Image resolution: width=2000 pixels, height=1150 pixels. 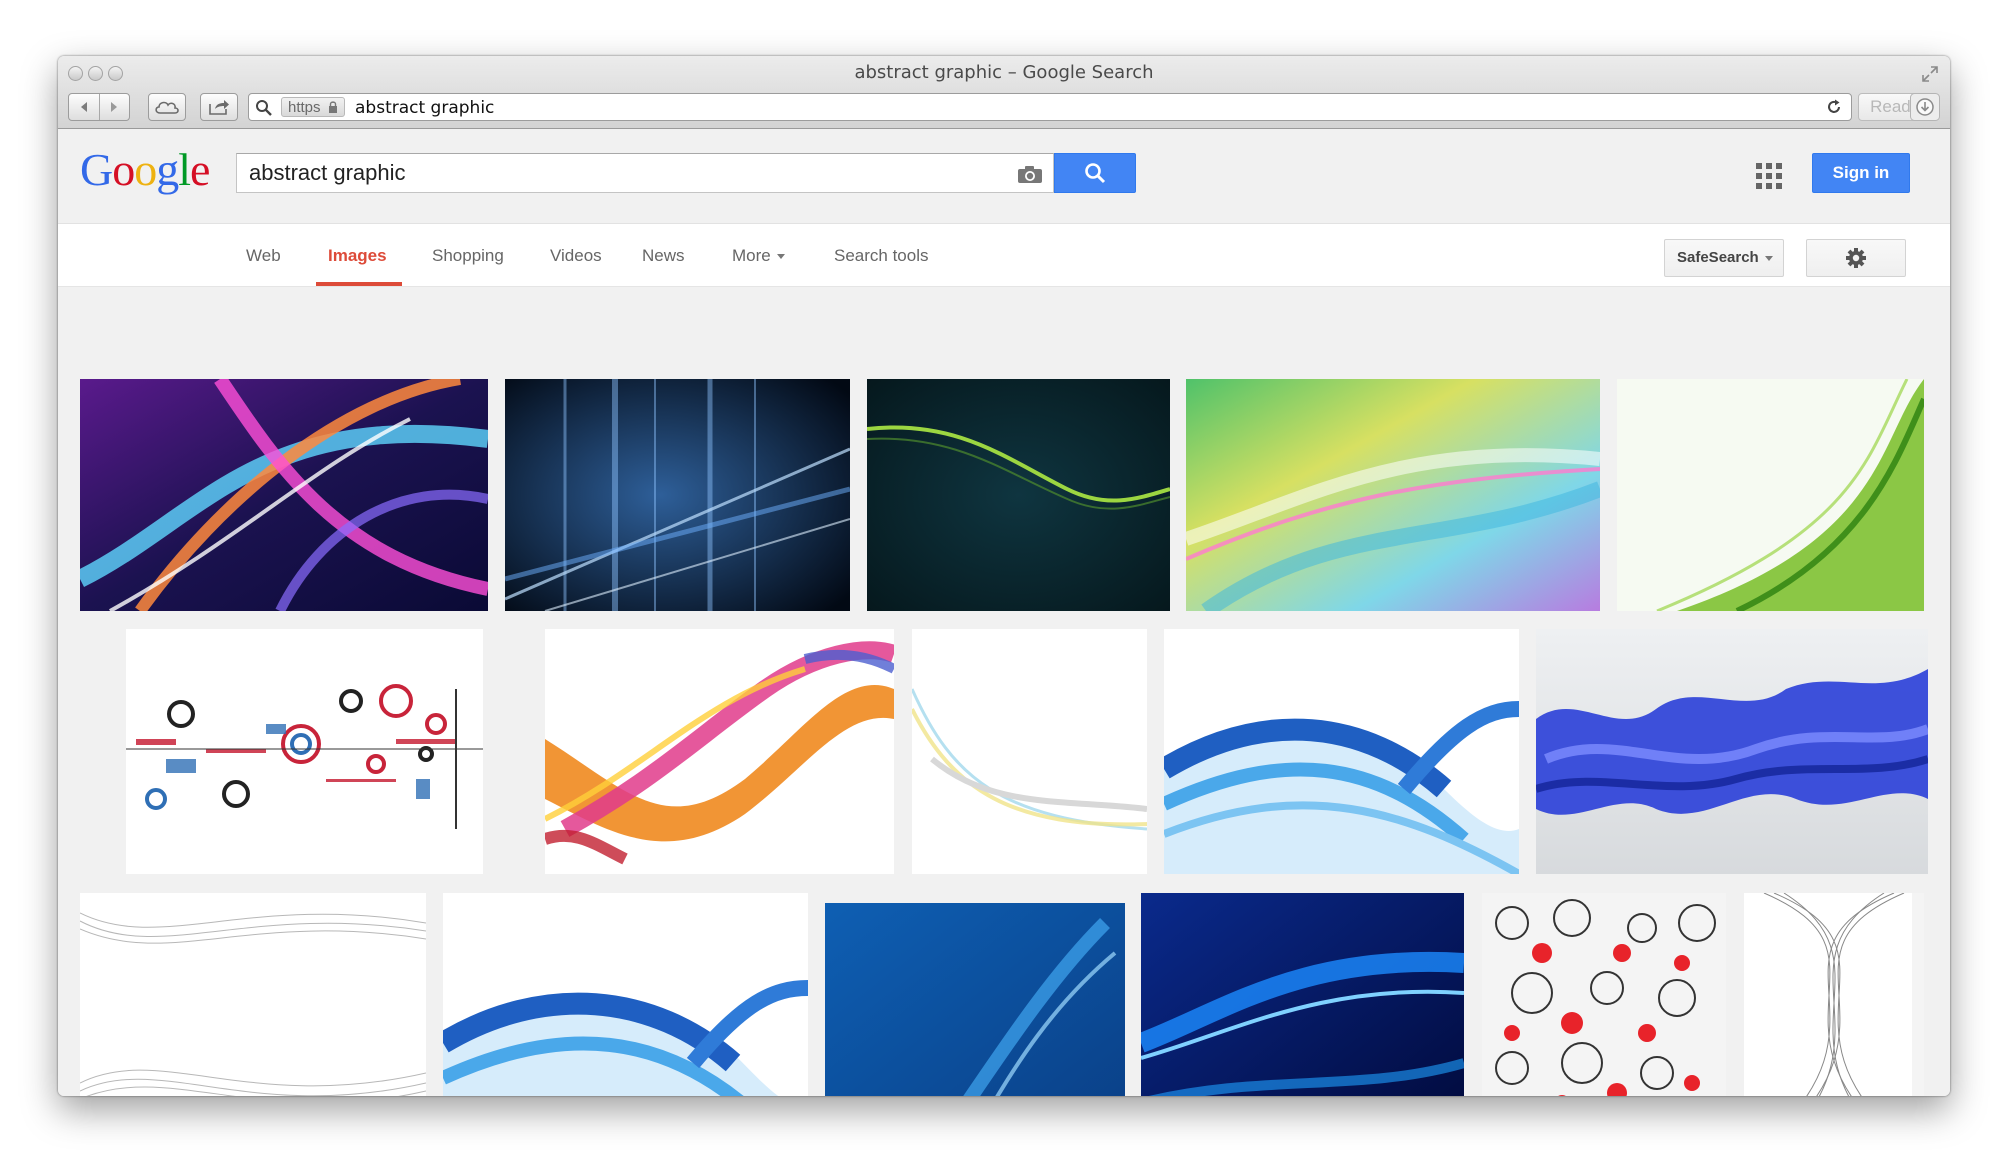 I want to click on window-title: abstract graphic – Google Search, so click(x=1004, y=72).